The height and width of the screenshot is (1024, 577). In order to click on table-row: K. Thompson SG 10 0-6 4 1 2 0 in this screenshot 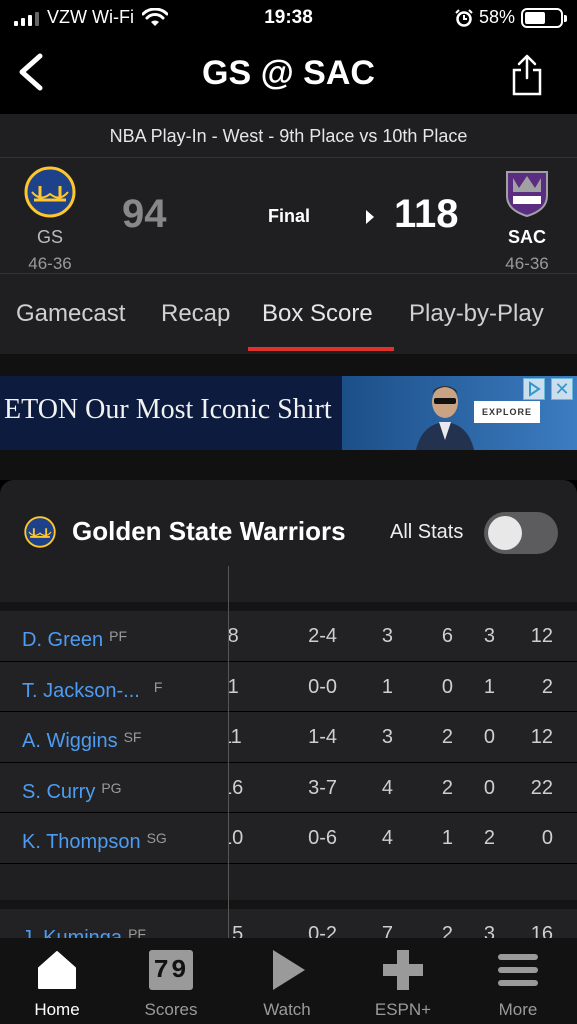, I will do `click(288, 838)`.